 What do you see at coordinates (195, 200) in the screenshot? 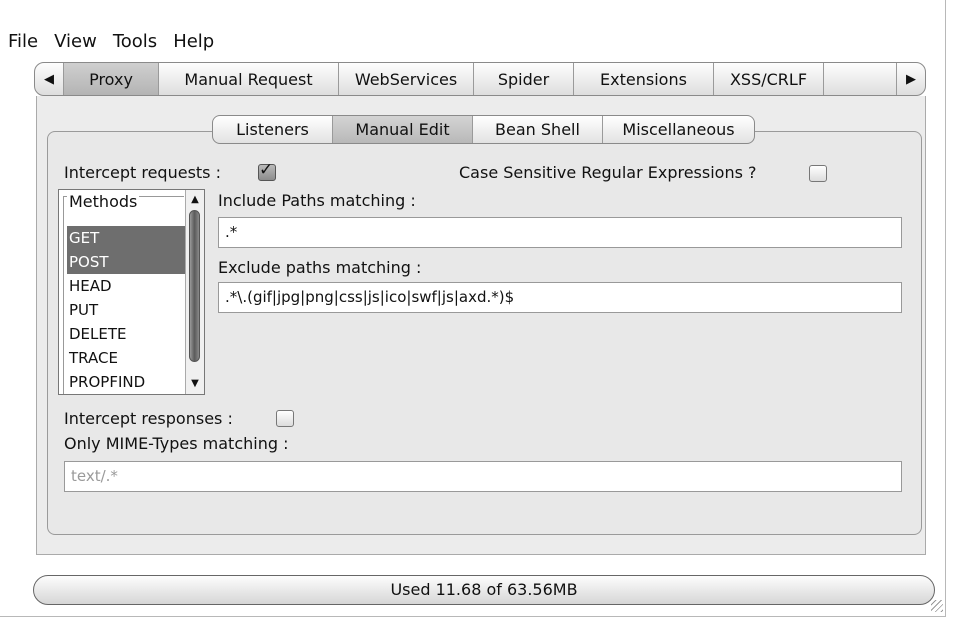
I see `scroll-up-icon: ▲` at bounding box center [195, 200].